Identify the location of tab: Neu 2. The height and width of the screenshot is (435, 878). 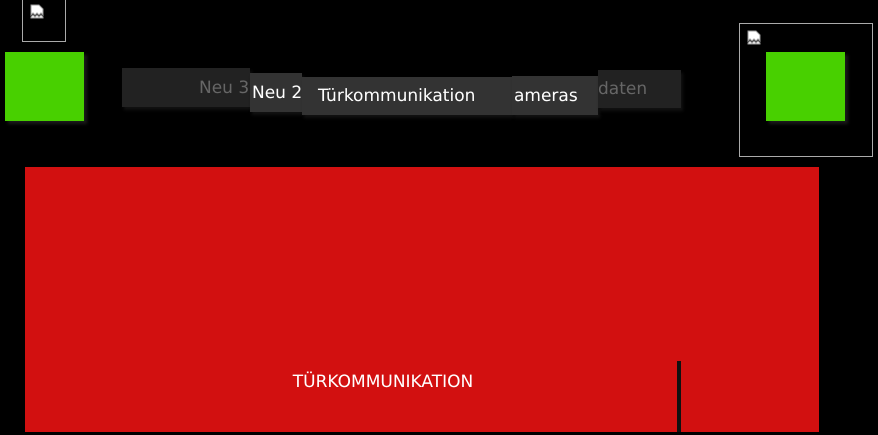
(276, 92).